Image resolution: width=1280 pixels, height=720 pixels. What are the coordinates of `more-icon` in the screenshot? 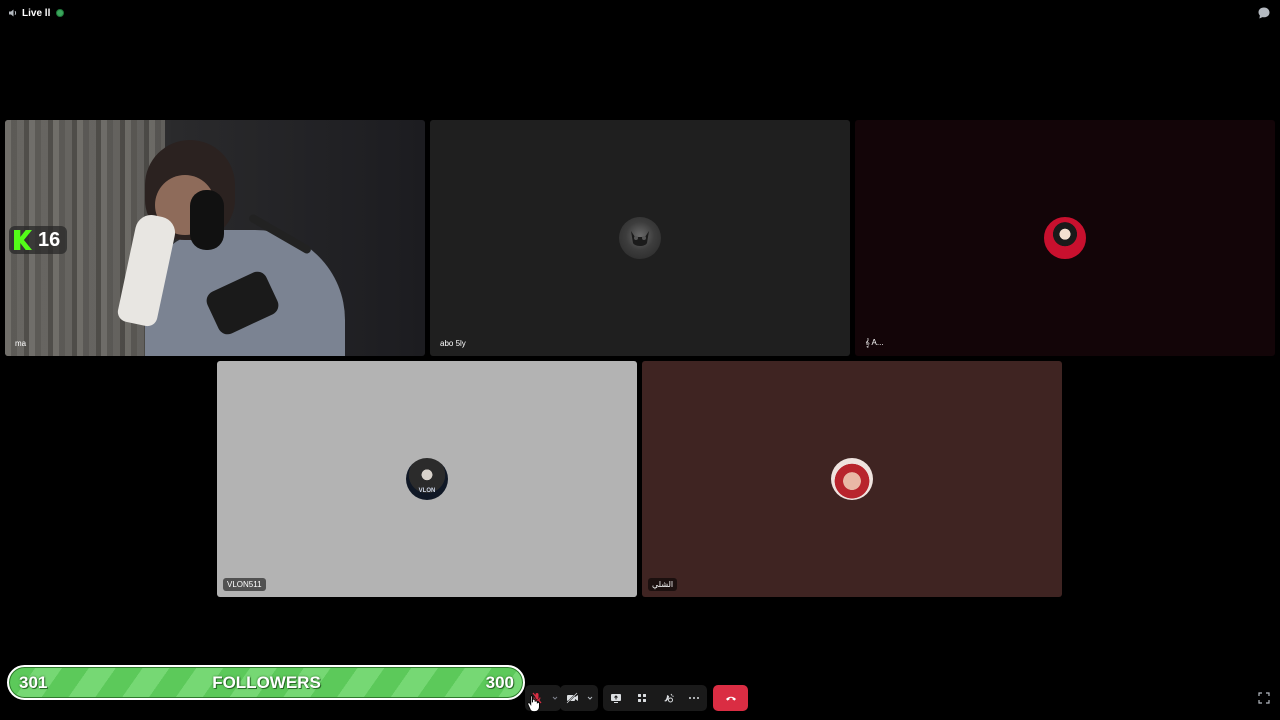 It's located at (694, 698).